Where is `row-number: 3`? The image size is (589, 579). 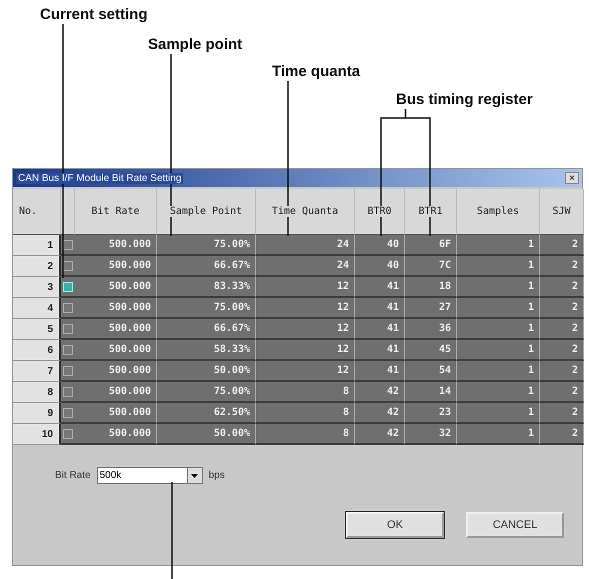
row-number: 3 is located at coordinates (37, 287).